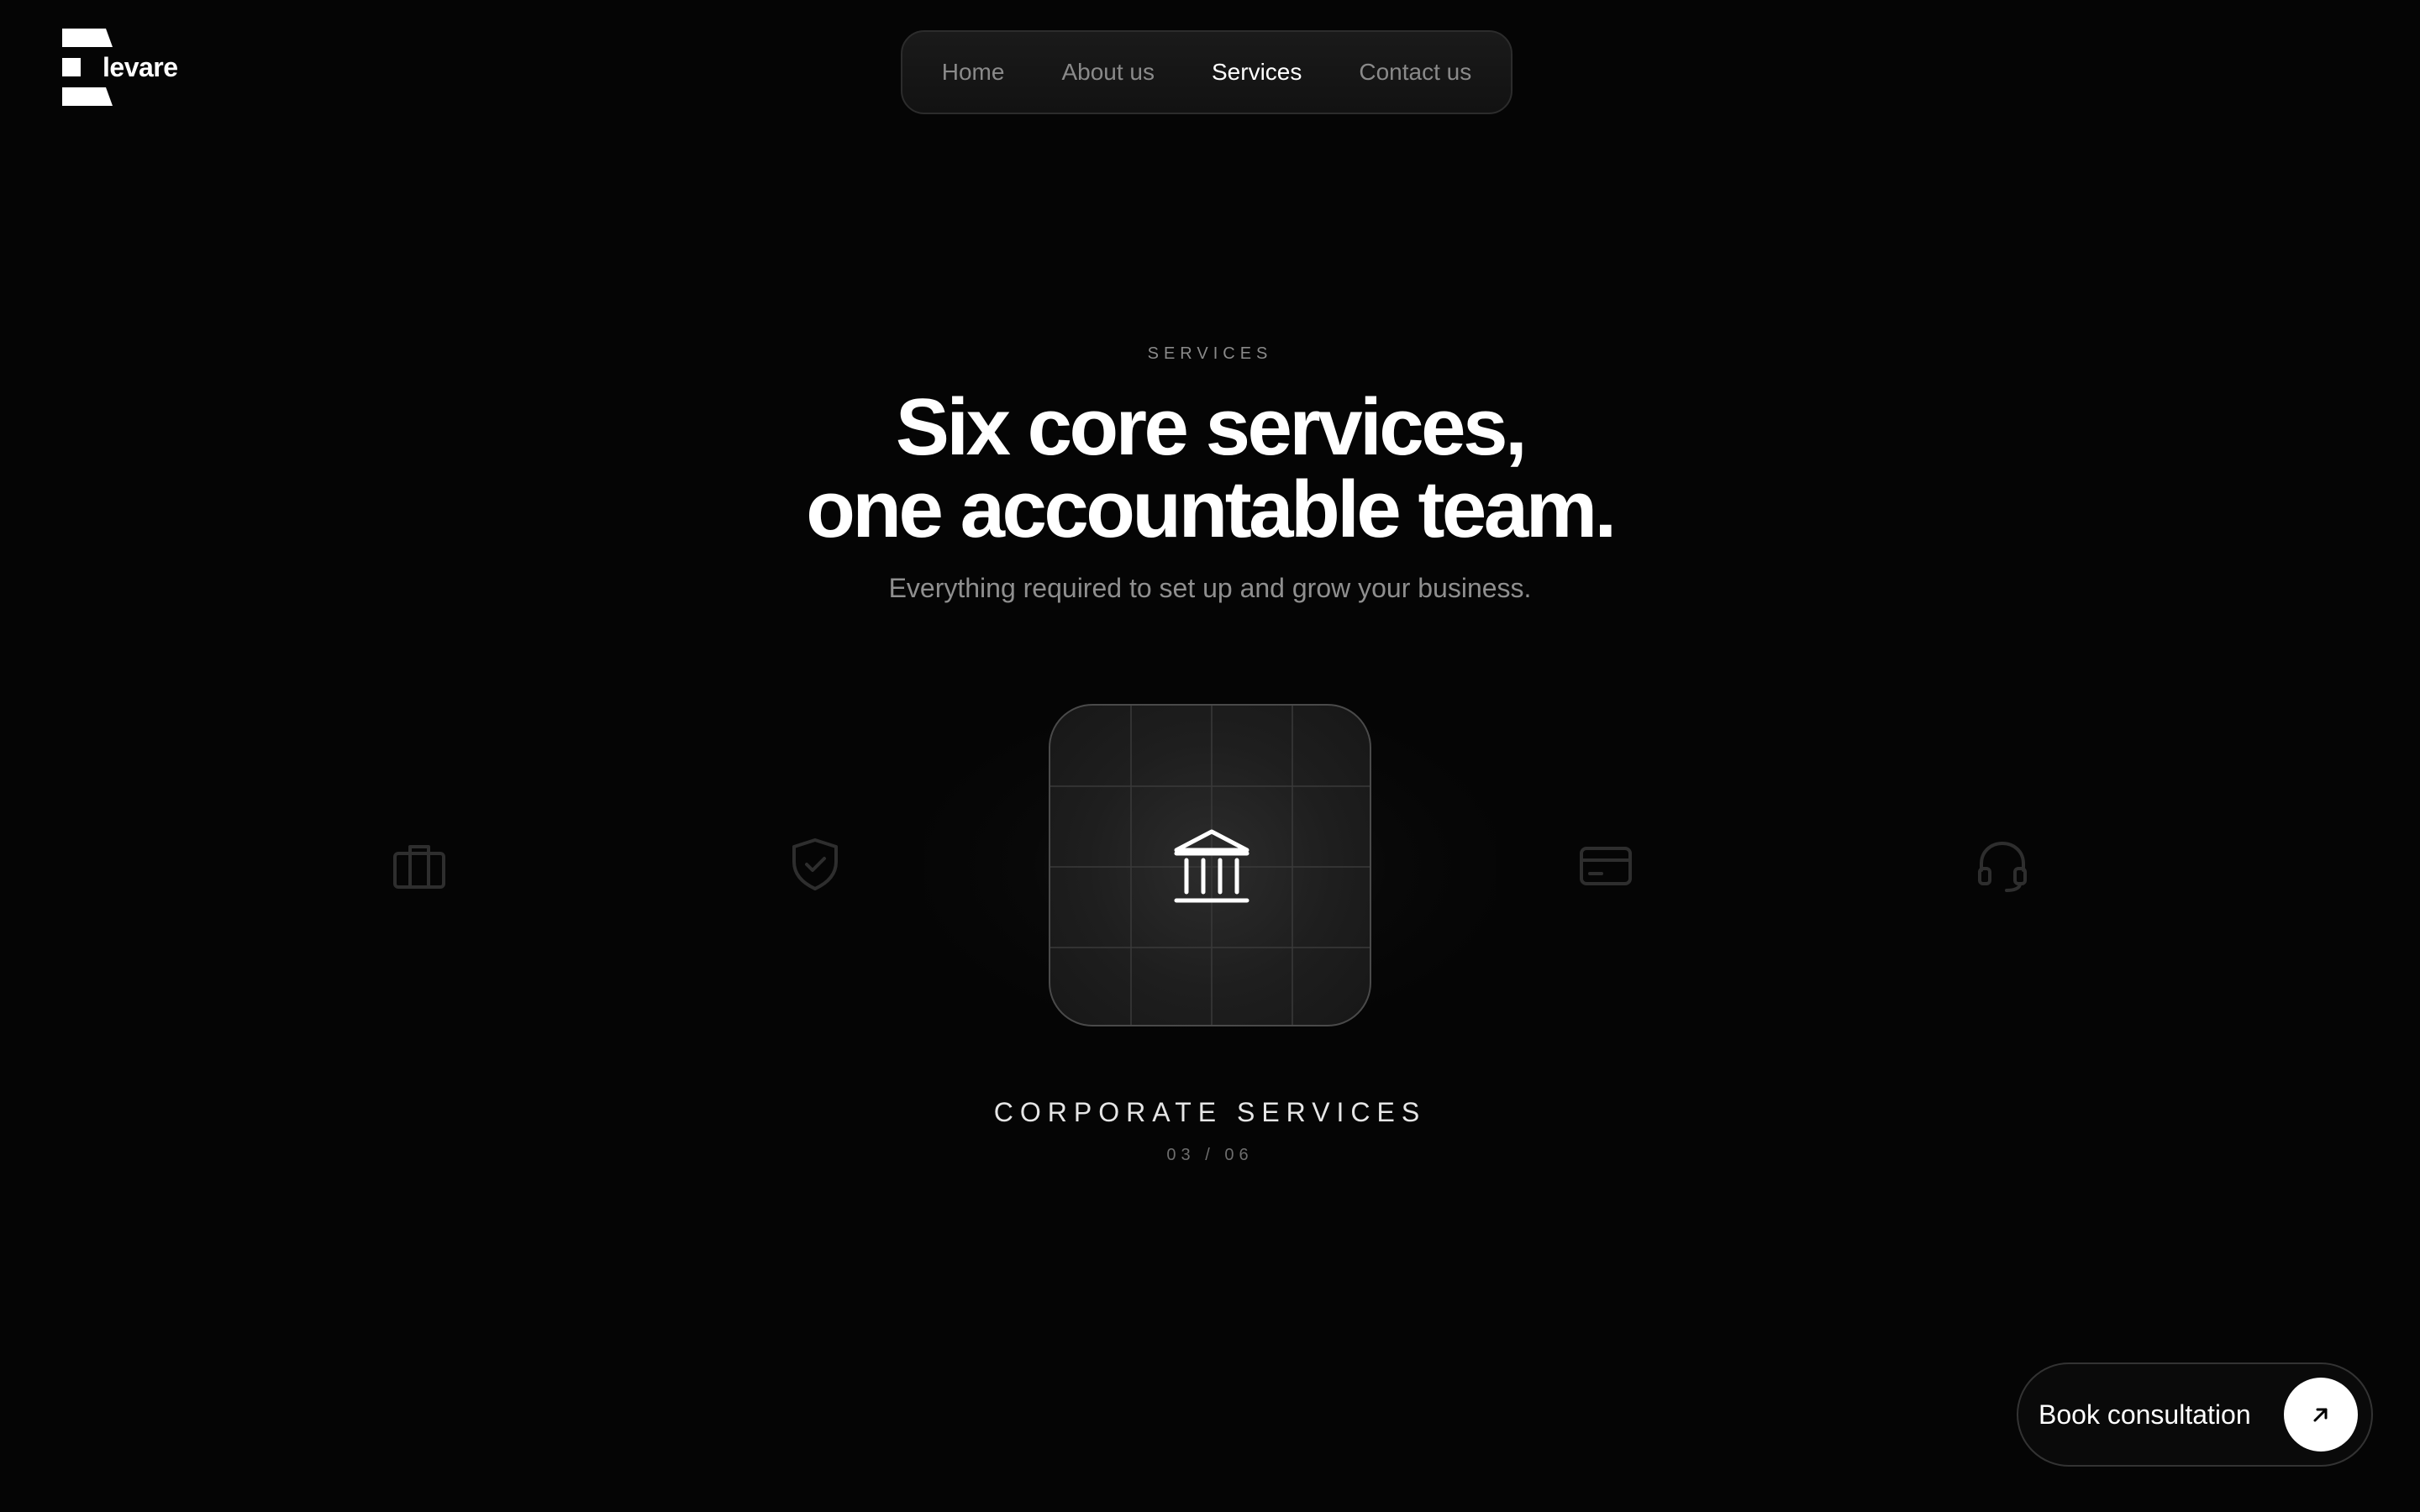 The image size is (2420, 1512). I want to click on briefcase-icon, so click(420, 866).